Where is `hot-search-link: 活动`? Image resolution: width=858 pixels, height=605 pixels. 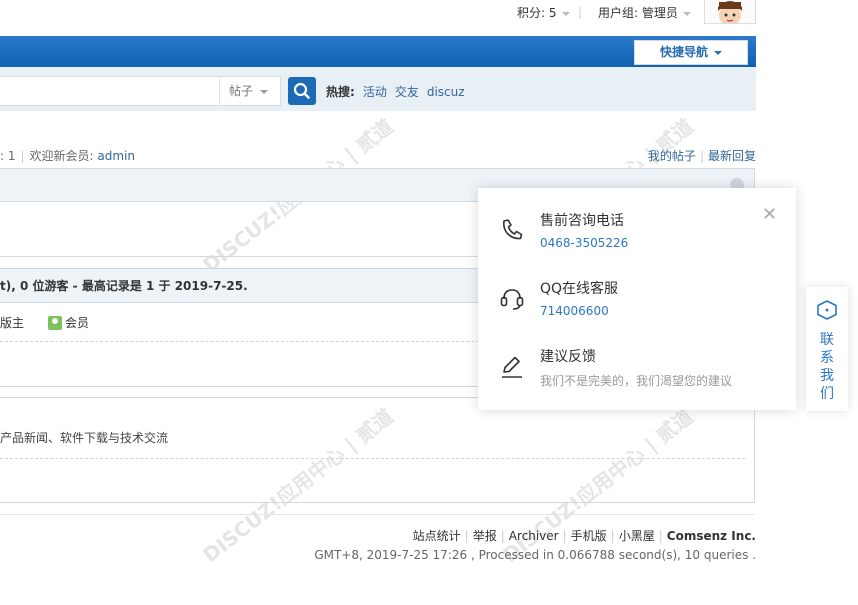 hot-search-link: 活动 is located at coordinates (375, 92).